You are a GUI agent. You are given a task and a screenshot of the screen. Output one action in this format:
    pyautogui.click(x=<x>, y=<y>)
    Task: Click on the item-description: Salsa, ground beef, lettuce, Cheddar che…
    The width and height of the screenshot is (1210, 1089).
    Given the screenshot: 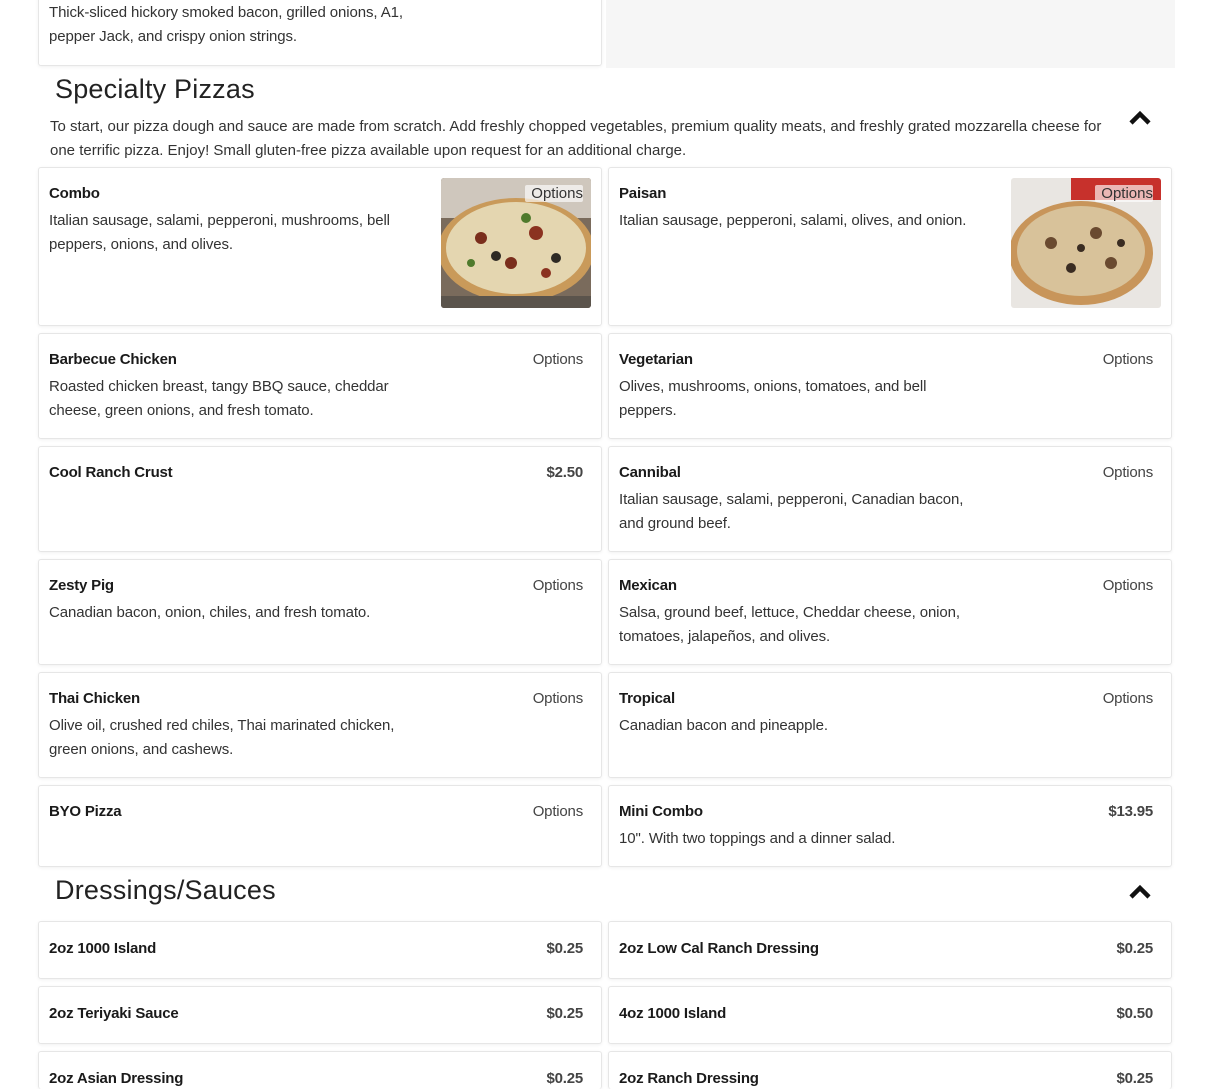 What is the action you would take?
    pyautogui.click(x=789, y=624)
    